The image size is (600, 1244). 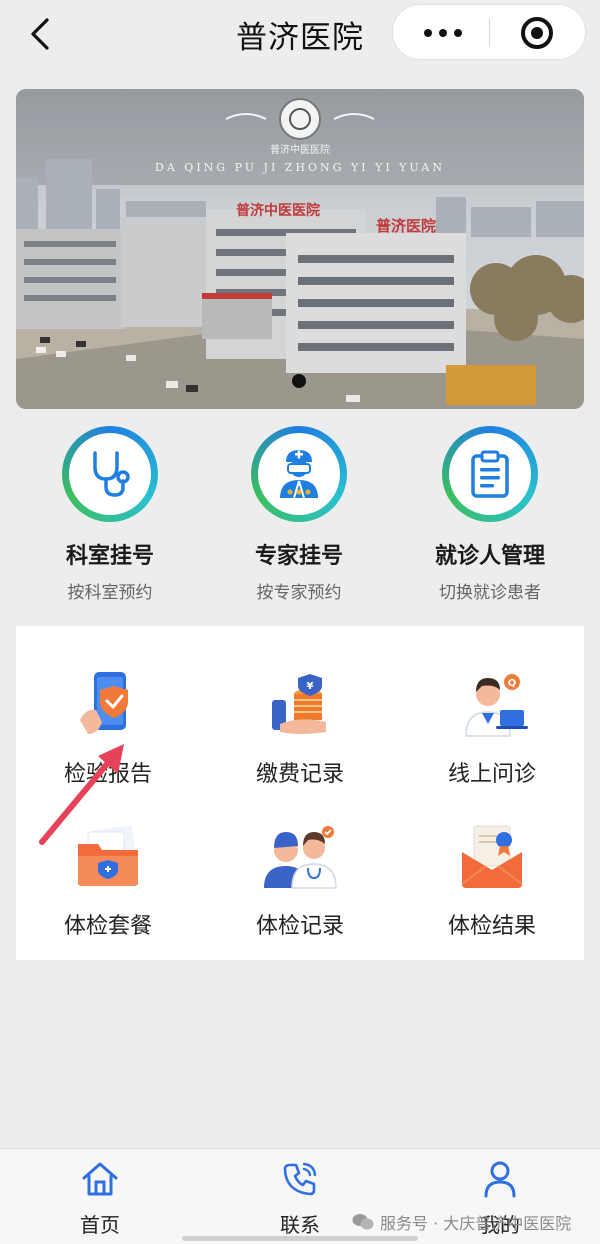 I want to click on checkup-records-button: 体检记录, so click(x=300, y=887).